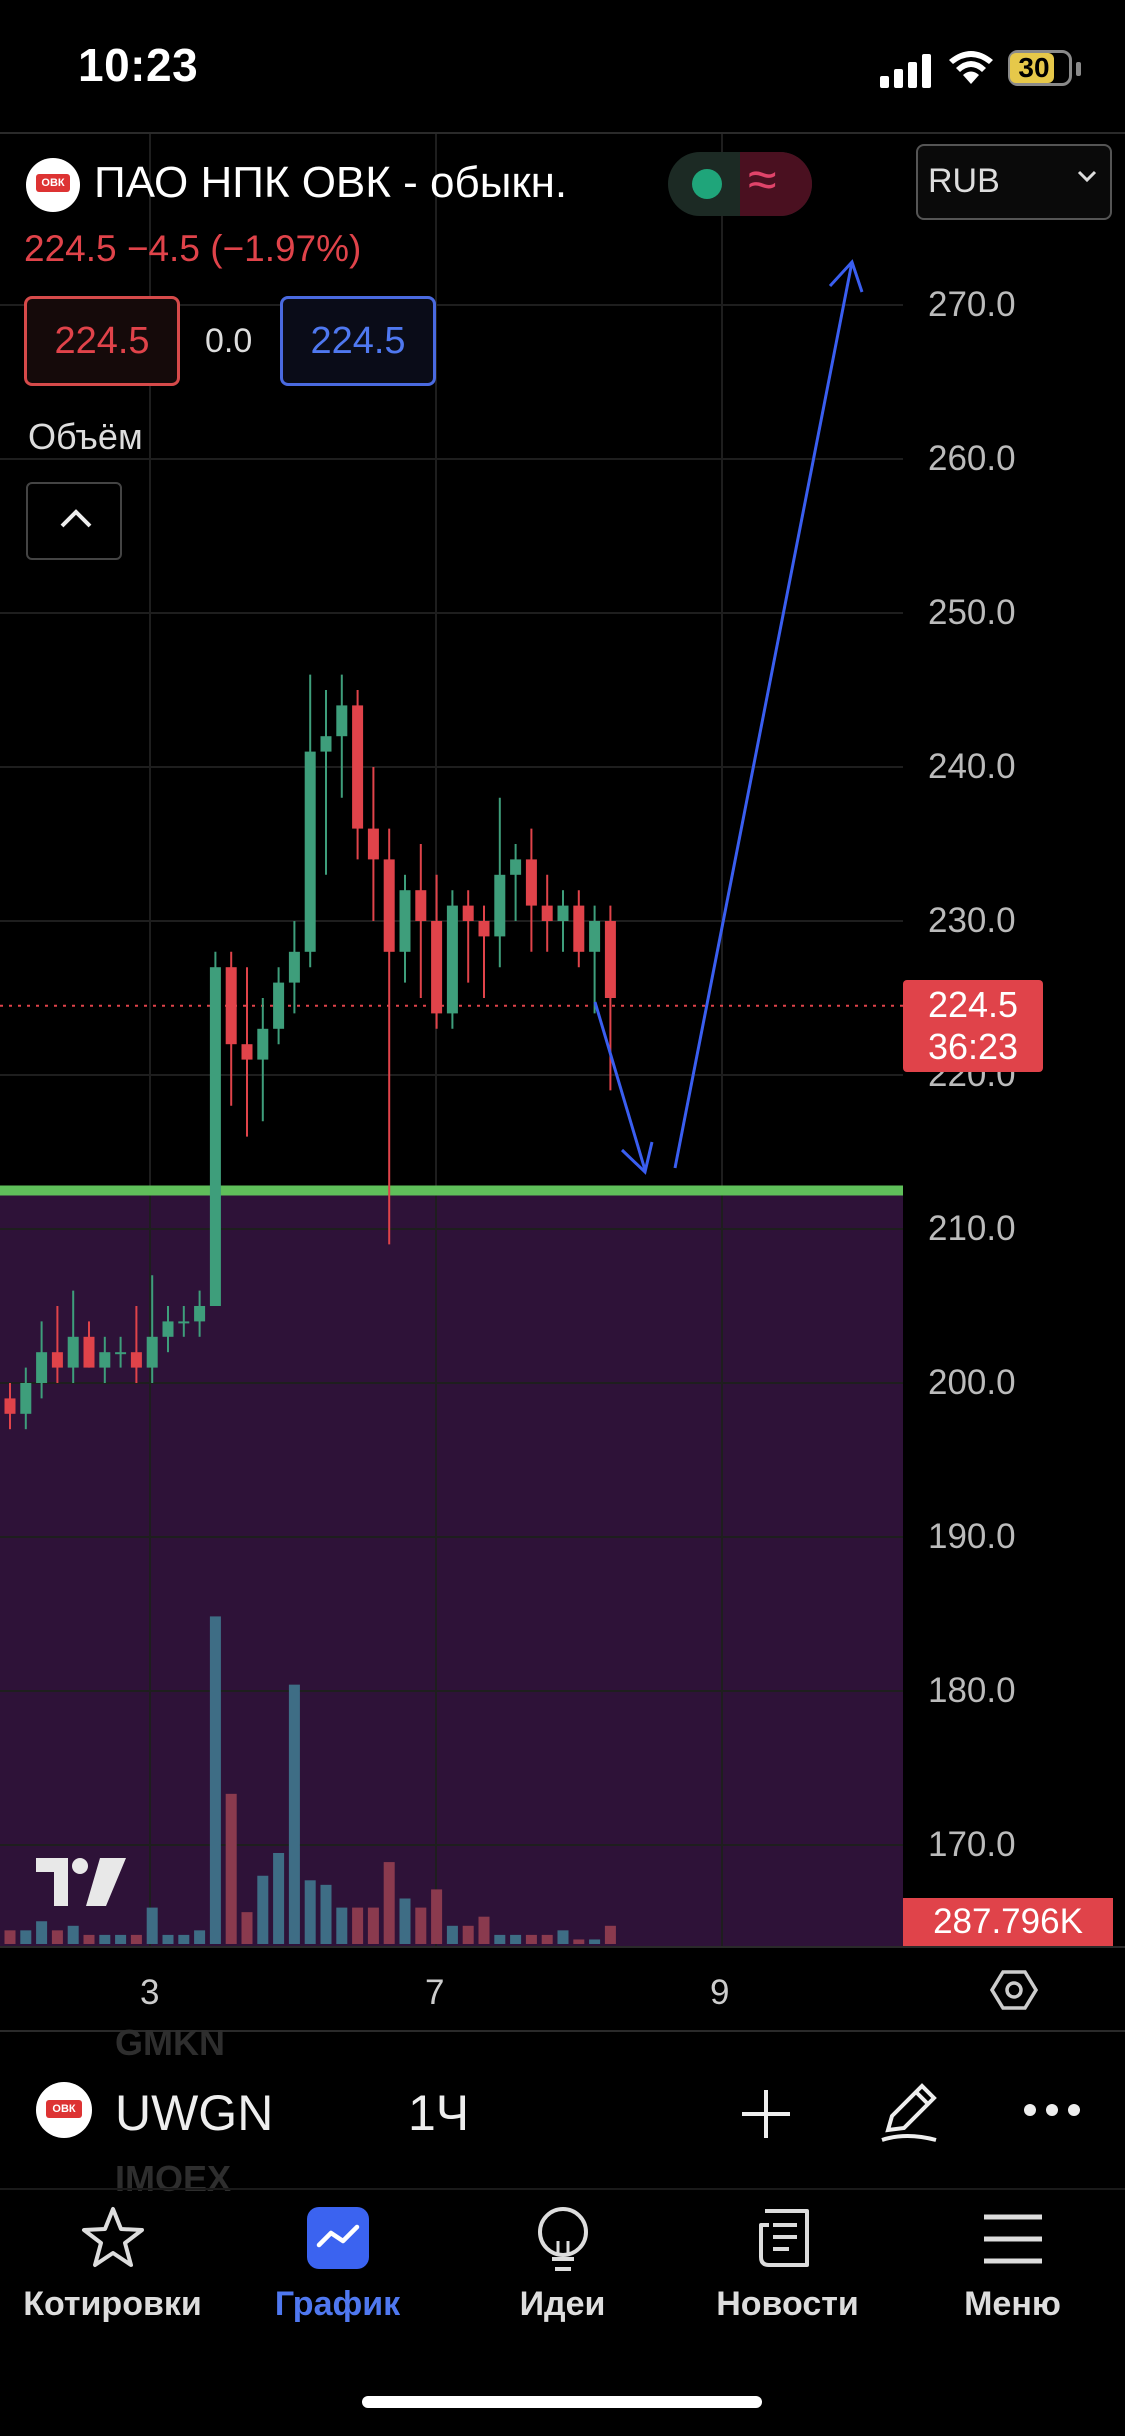 Image resolution: width=1125 pixels, height=2436 pixels. I want to click on company-logo-mark: ОВК, so click(53, 183).